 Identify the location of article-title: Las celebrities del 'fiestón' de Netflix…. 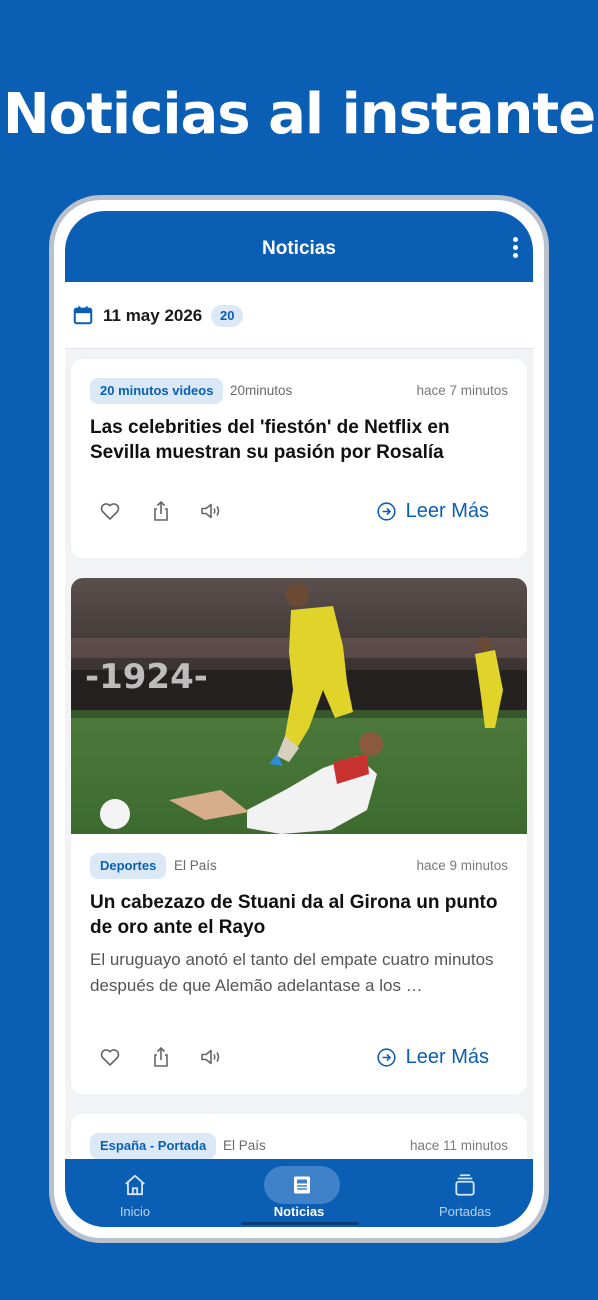
(300, 440).